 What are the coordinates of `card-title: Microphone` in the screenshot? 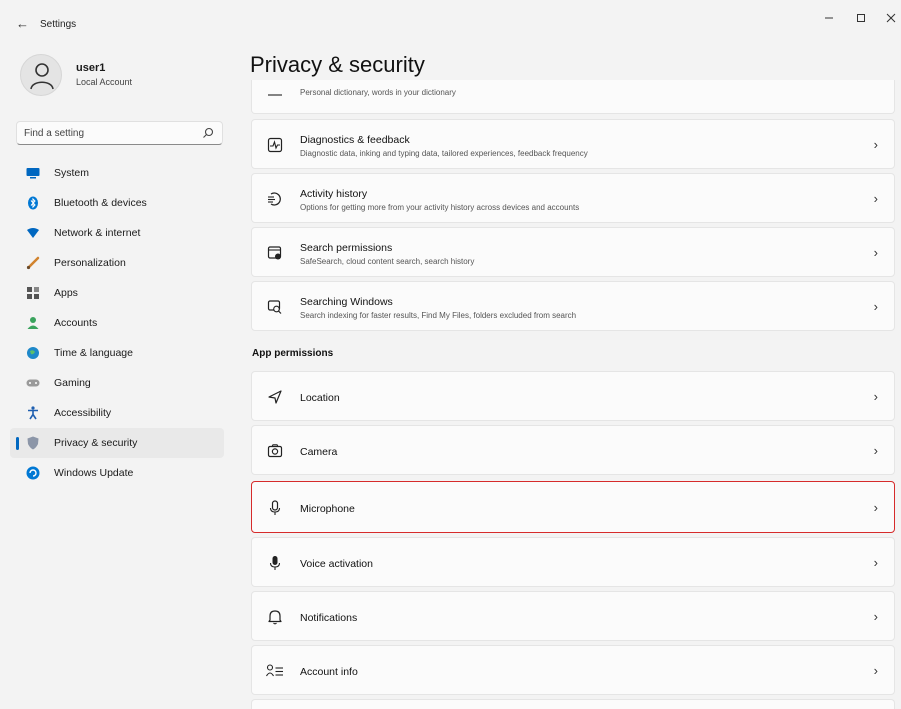 It's located at (327, 509).